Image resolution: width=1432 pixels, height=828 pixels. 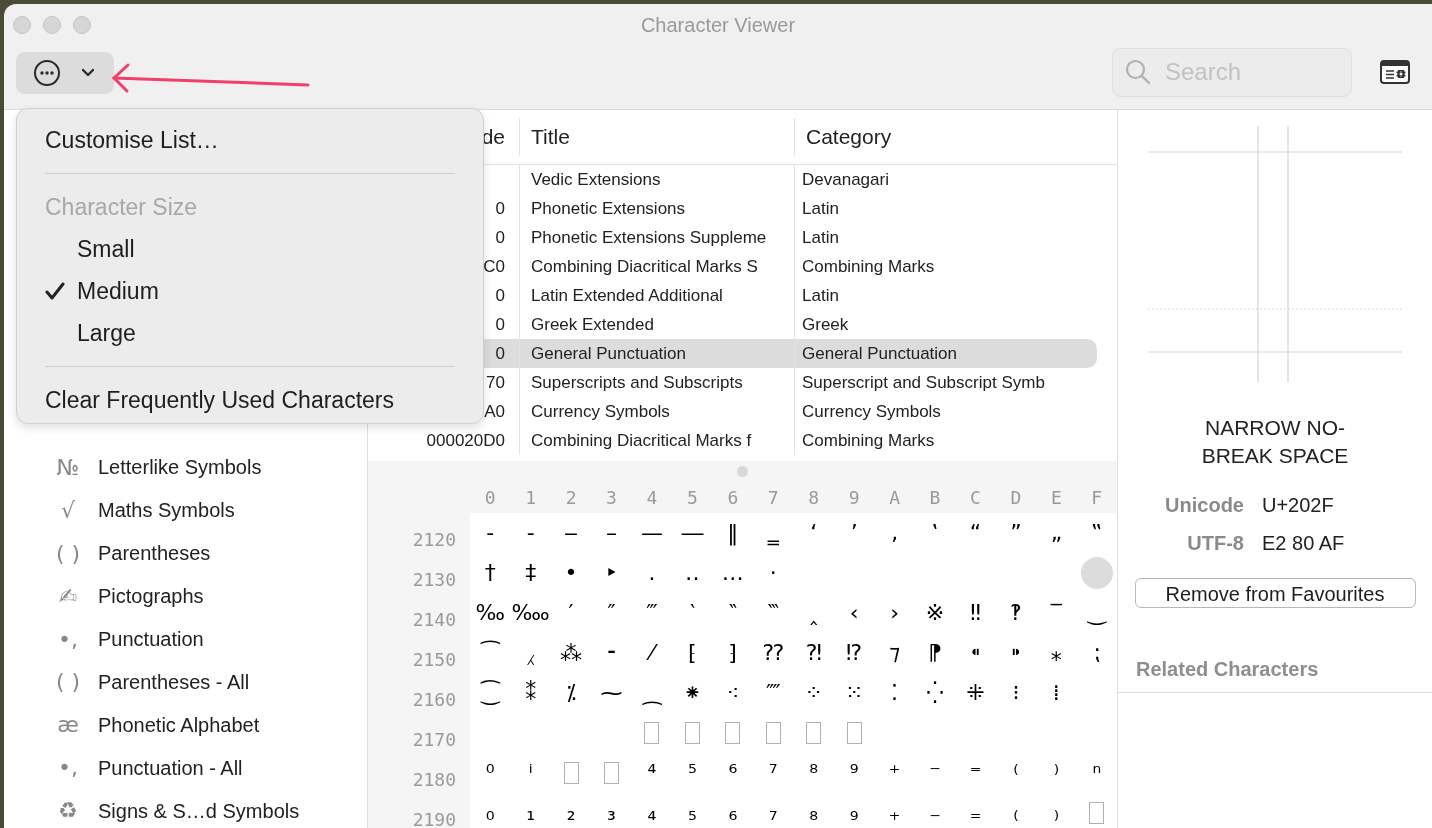 What do you see at coordinates (571, 653) in the screenshot?
I see `glyph-cell: ⁂` at bounding box center [571, 653].